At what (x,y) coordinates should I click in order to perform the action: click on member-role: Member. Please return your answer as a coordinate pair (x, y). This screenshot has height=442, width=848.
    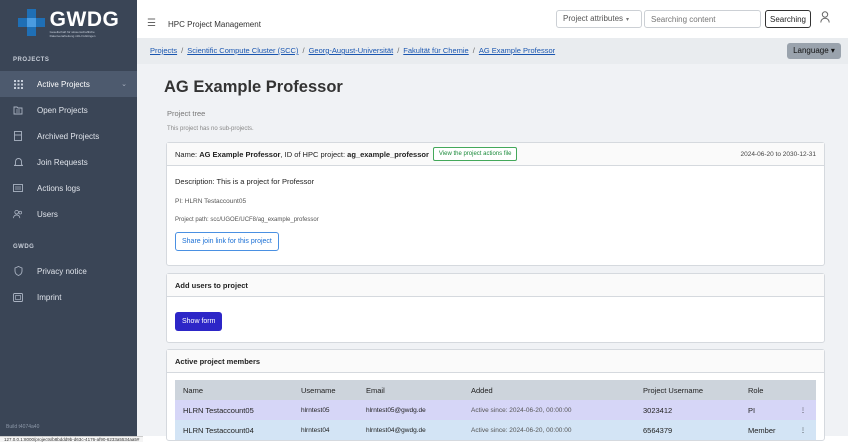
    Looking at the image, I should click on (765, 430).